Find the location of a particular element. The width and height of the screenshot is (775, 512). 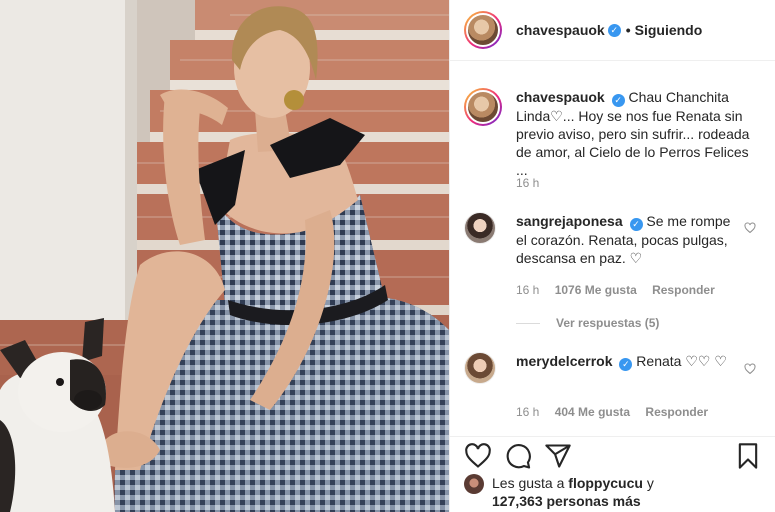

liker-username: floppycucu is located at coordinates (605, 483).